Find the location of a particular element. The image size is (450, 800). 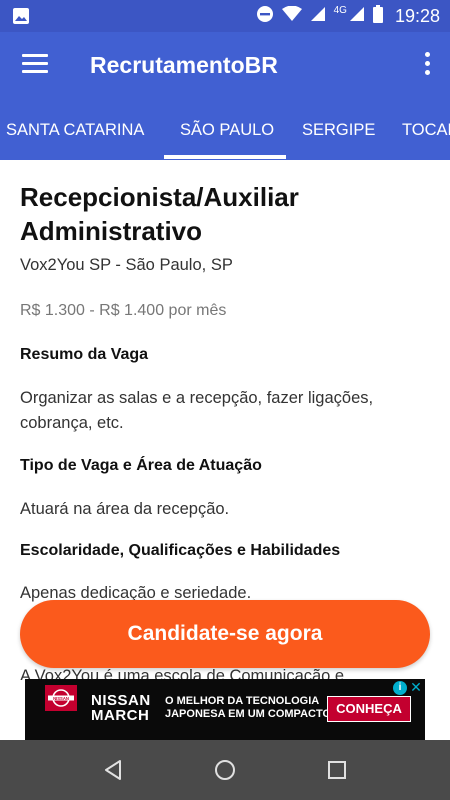

salary: R$ 1.300 - R$ 1.400 por mês is located at coordinates (123, 310).